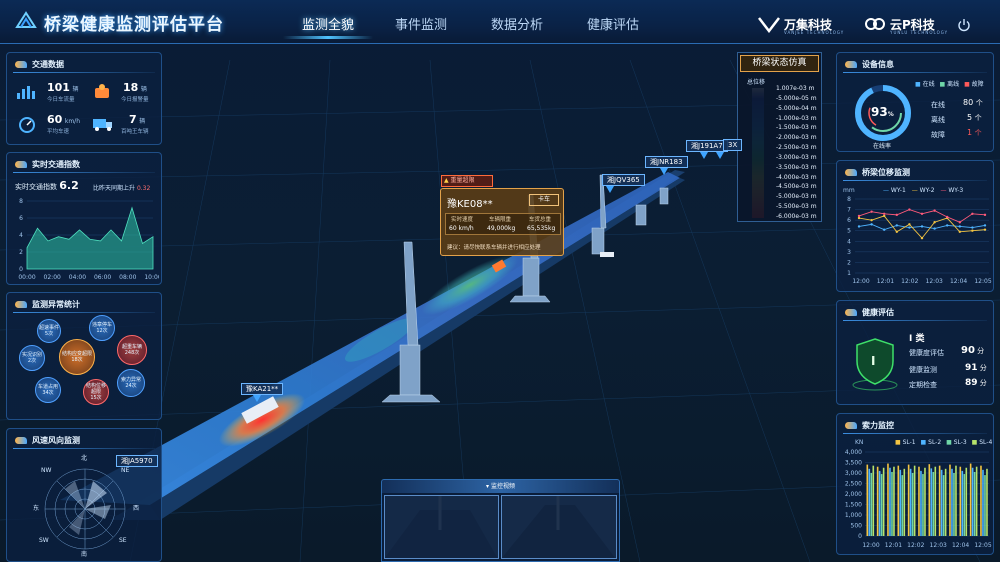 This screenshot has width=1000, height=562. What do you see at coordinates (796, 187) in the screenshot?
I see `colorbar-tick-label: -4.500e-03 m` at bounding box center [796, 187].